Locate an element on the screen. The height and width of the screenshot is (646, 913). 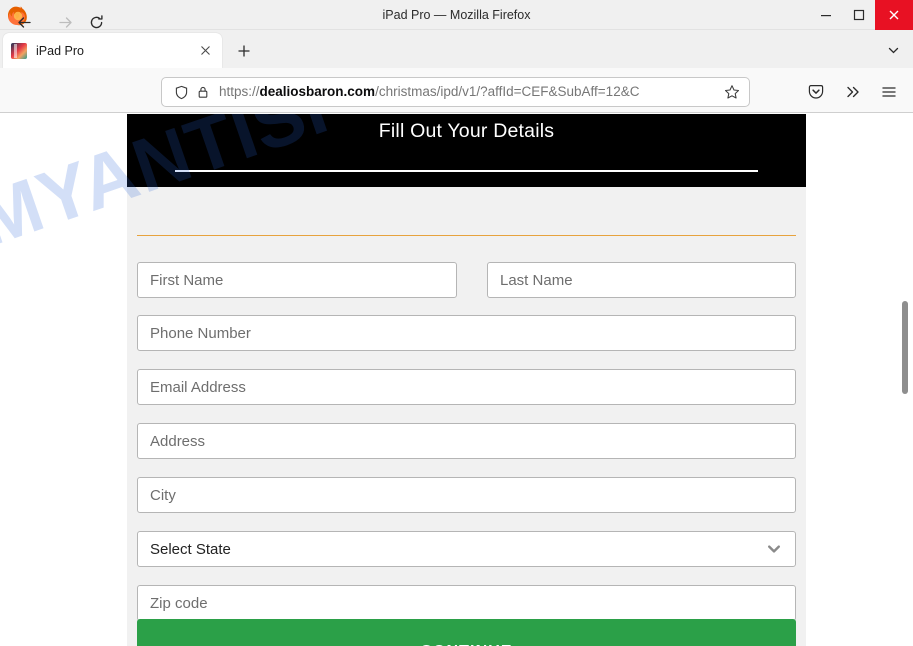
chevron-down-icon is located at coordinates (774, 549).